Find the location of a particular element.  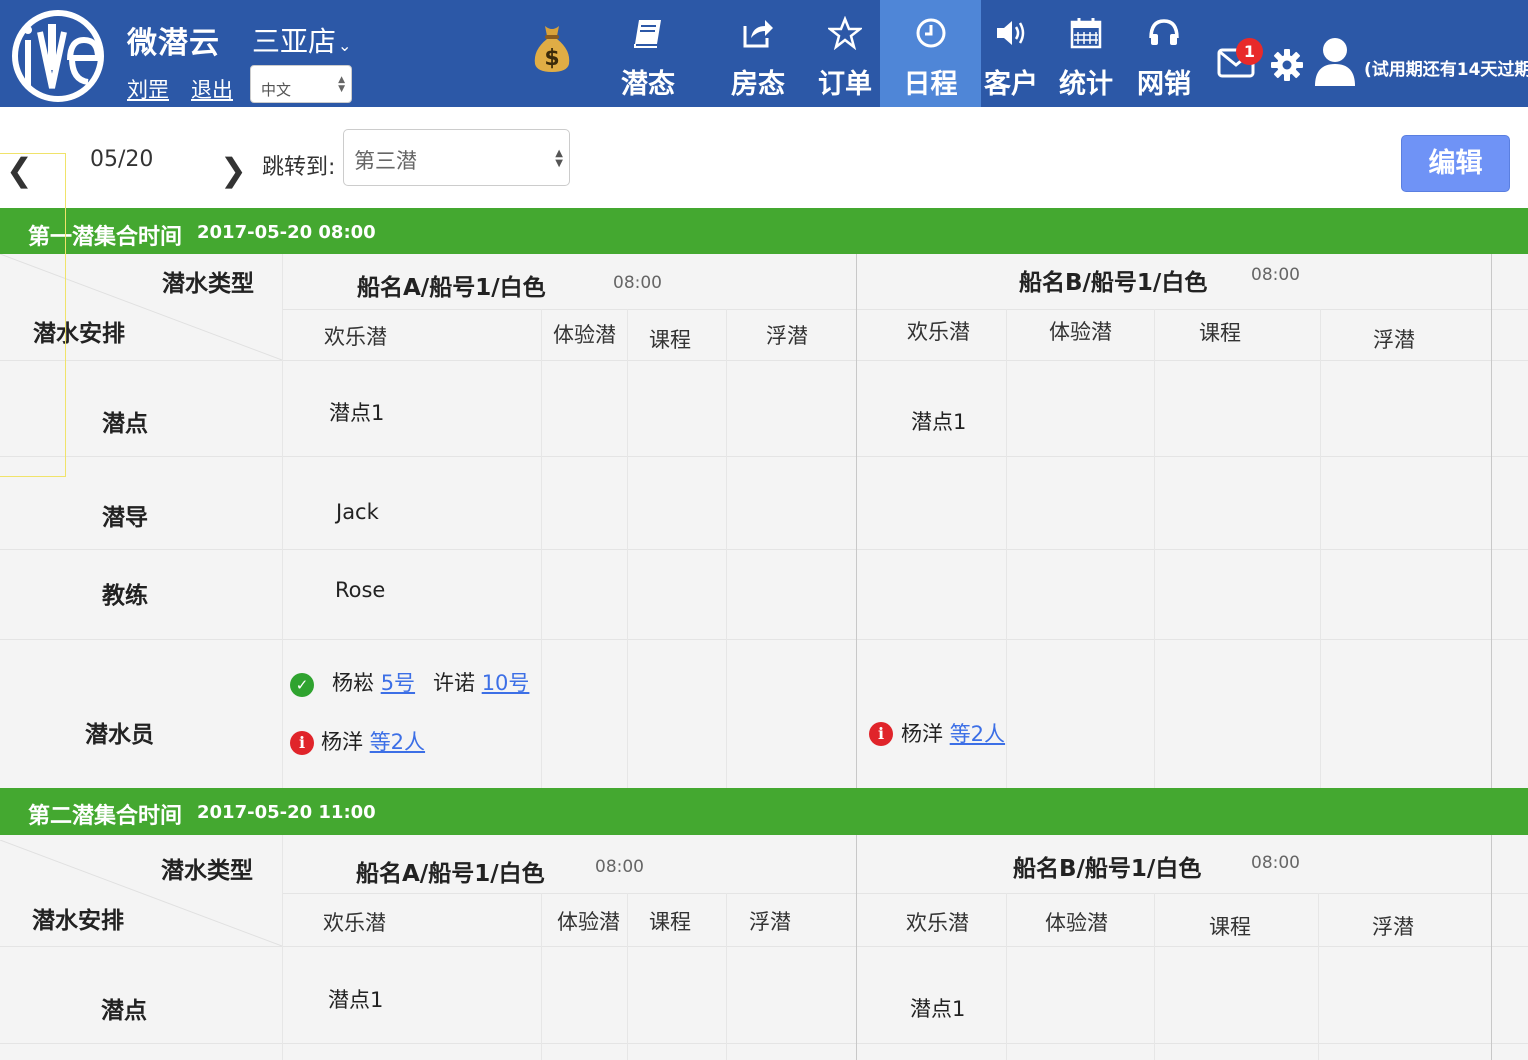

group-time: 2017-05-20 08:00 is located at coordinates (286, 232).